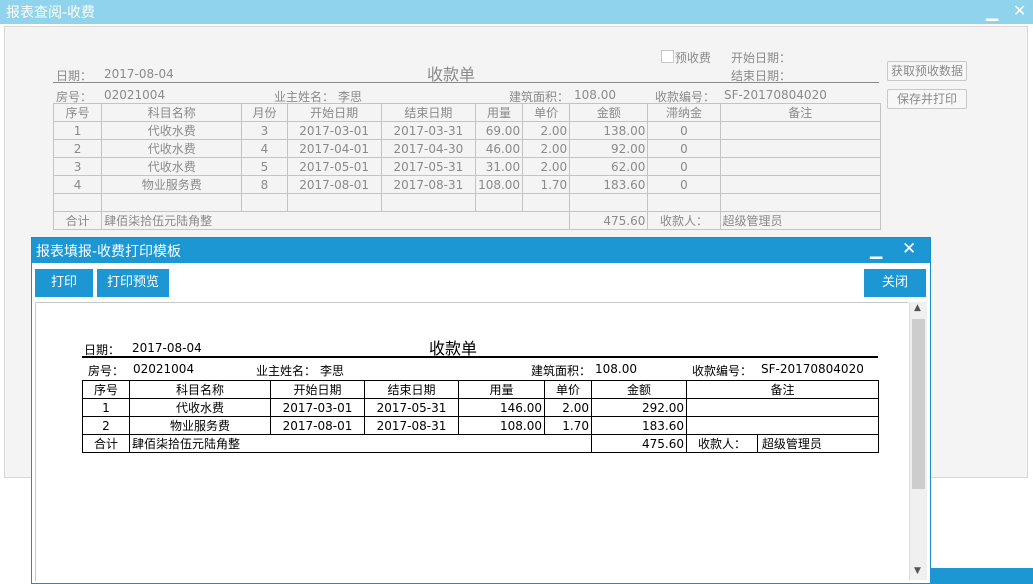 This screenshot has width=1033, height=584. What do you see at coordinates (172, 112) in the screenshot?
I see `bg-header-cell: 科目名称` at bounding box center [172, 112].